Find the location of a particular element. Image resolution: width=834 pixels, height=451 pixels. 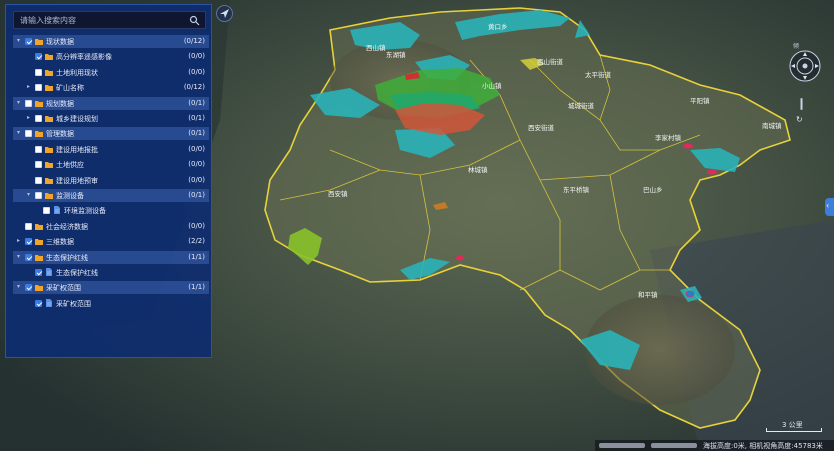

layer-row: 高分辨率遥感影像 (0/0) is located at coordinates (111, 56).